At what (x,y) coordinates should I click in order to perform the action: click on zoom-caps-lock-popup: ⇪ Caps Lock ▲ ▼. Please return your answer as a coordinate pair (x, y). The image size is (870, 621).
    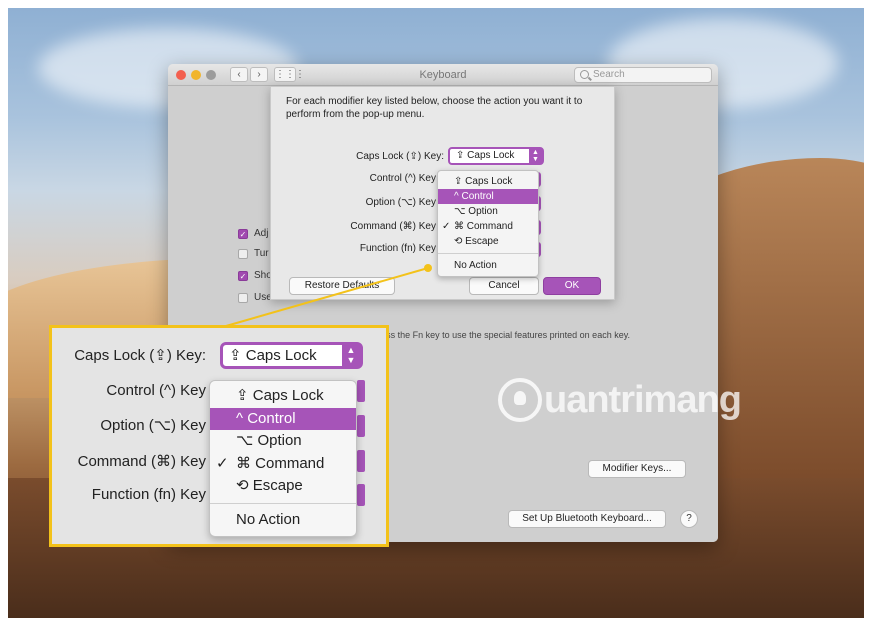
    Looking at the image, I should click on (291, 355).